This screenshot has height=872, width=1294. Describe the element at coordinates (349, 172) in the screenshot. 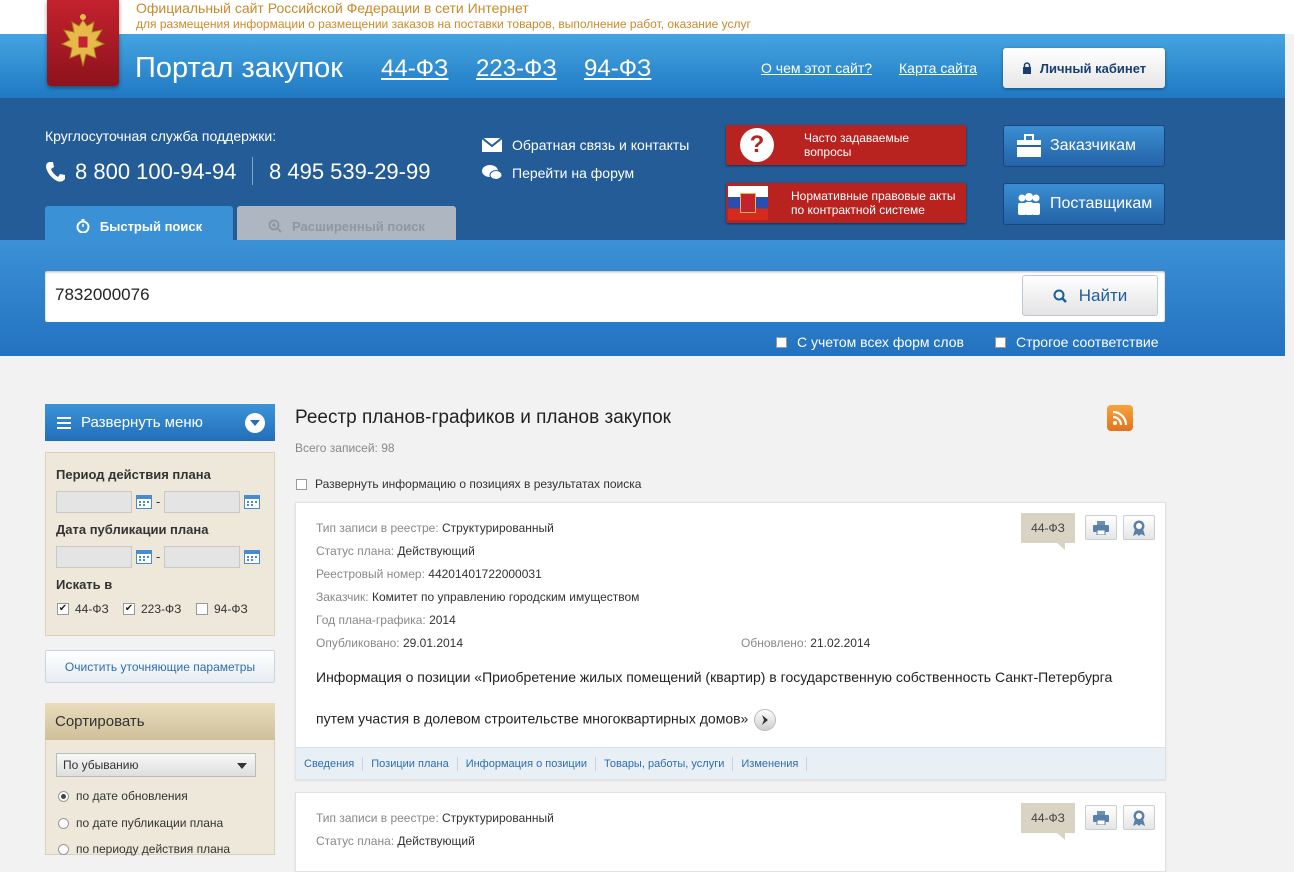

I see `phone-number-2: 8 495 539-29-99` at that location.